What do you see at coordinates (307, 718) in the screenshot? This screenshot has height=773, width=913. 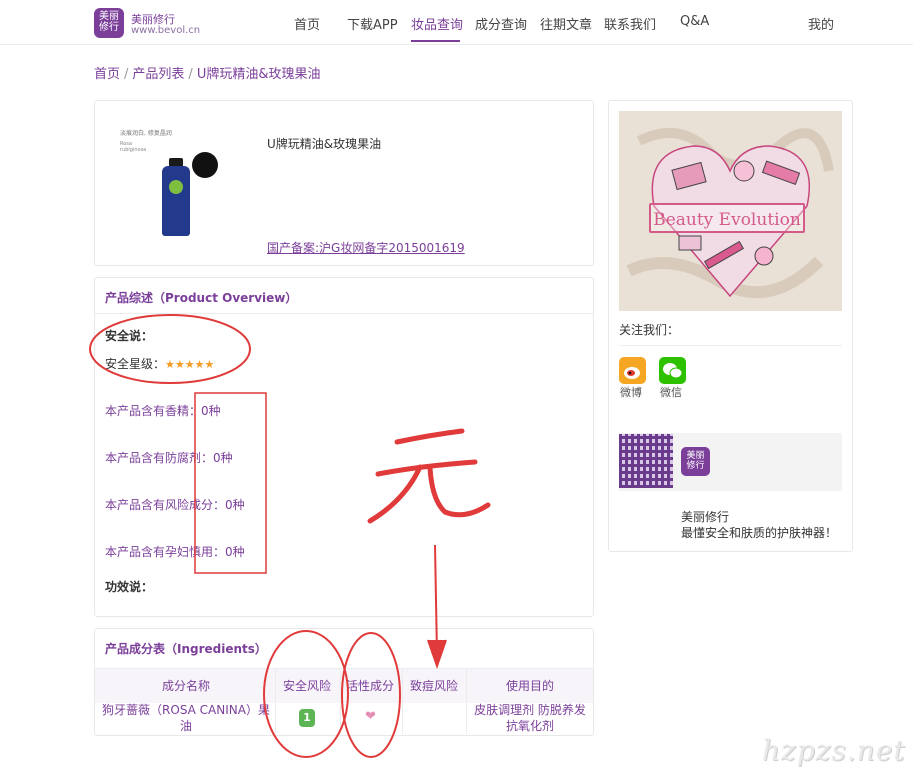 I see `safety-risk-badge: 1` at bounding box center [307, 718].